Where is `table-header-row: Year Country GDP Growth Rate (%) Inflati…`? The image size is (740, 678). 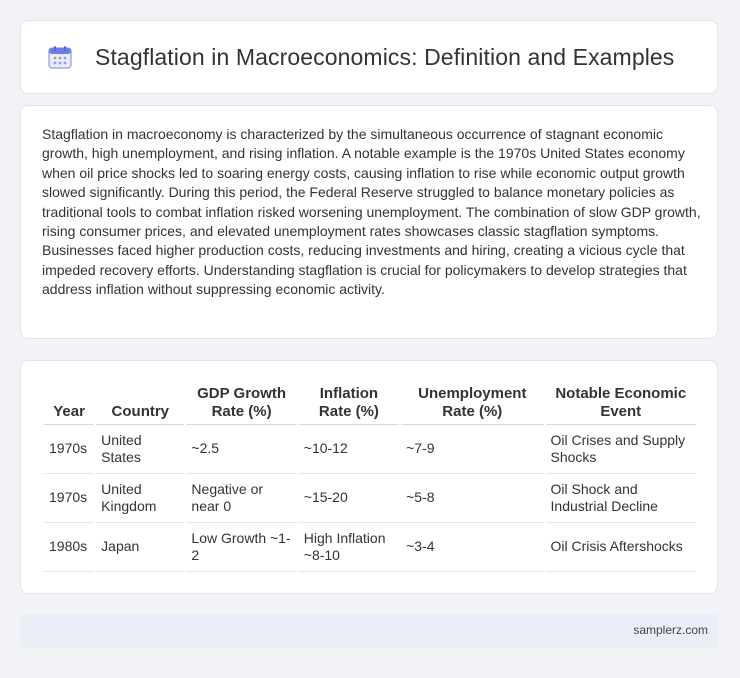
table-header-row: Year Country GDP Growth Rate (%) Inflati… is located at coordinates (370, 404).